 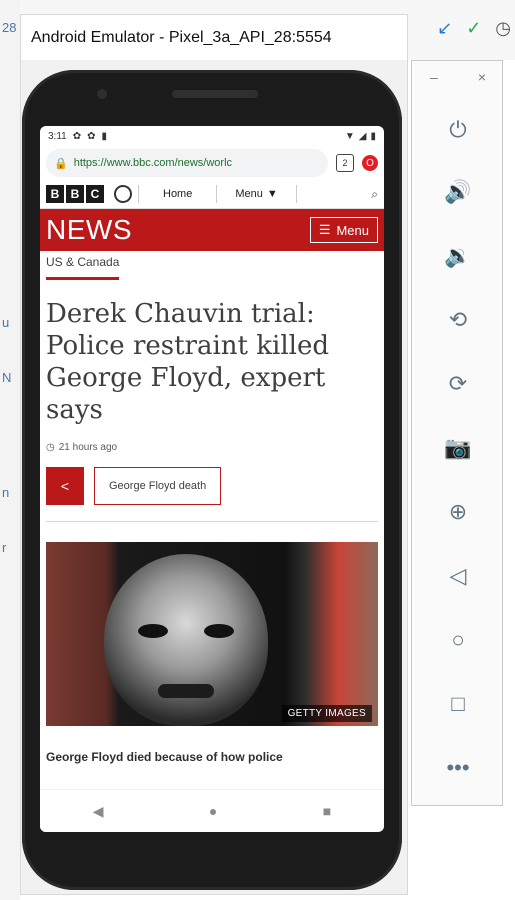 I want to click on status-time: 3:11, so click(x=57, y=136).